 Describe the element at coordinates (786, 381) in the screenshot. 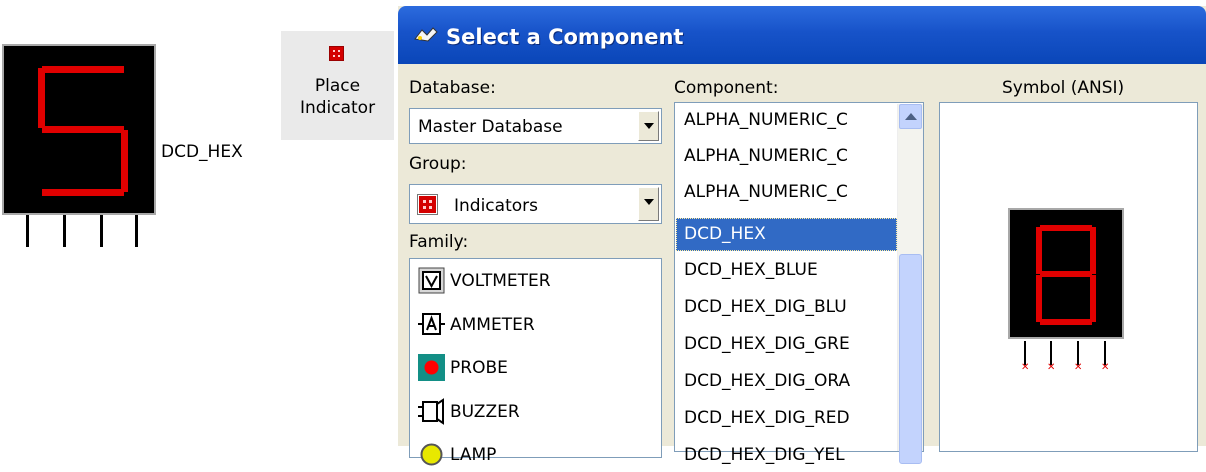

I see `list-item: DCD_HEX_DIG_ORA` at that location.